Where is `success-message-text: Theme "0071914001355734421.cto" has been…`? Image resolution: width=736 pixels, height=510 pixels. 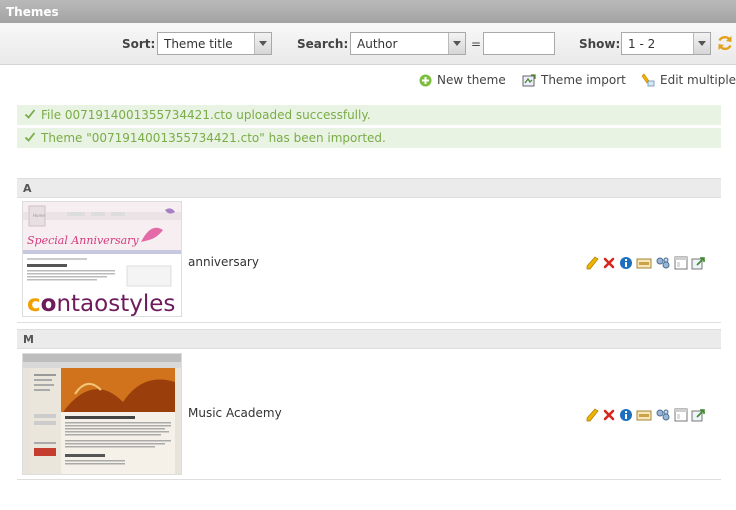 success-message-text: Theme "0071914001355734421.cto" has been… is located at coordinates (213, 138).